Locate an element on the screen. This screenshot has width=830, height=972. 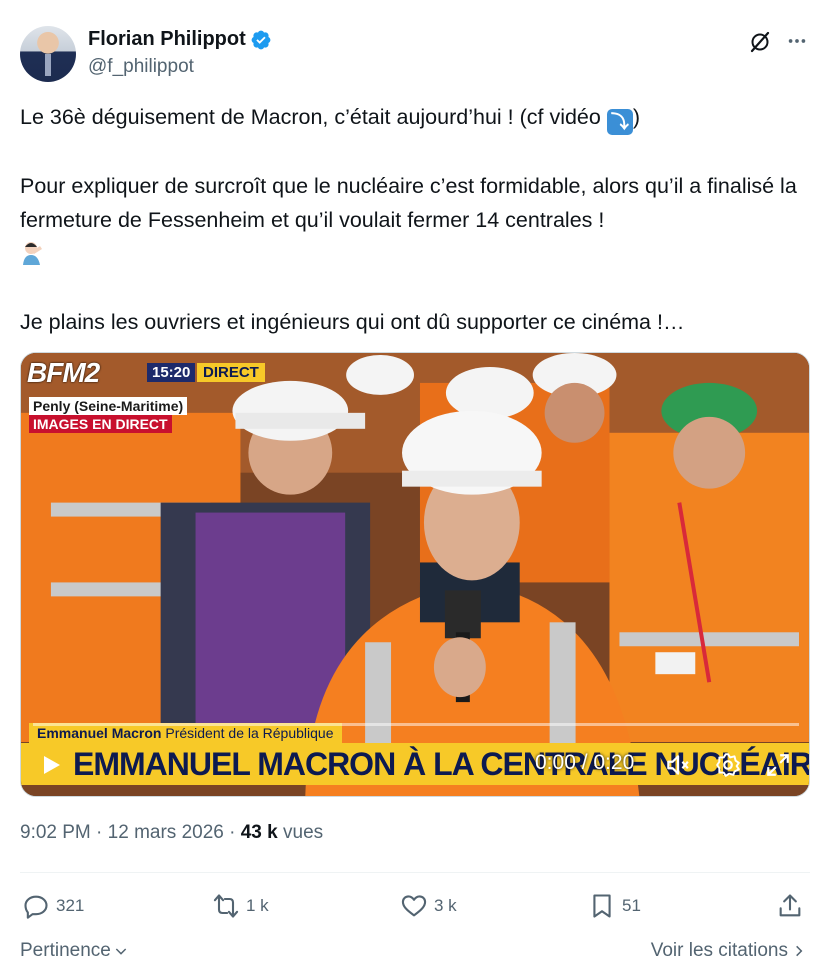
author-handle: @f_philippot is located at coordinates (141, 67).